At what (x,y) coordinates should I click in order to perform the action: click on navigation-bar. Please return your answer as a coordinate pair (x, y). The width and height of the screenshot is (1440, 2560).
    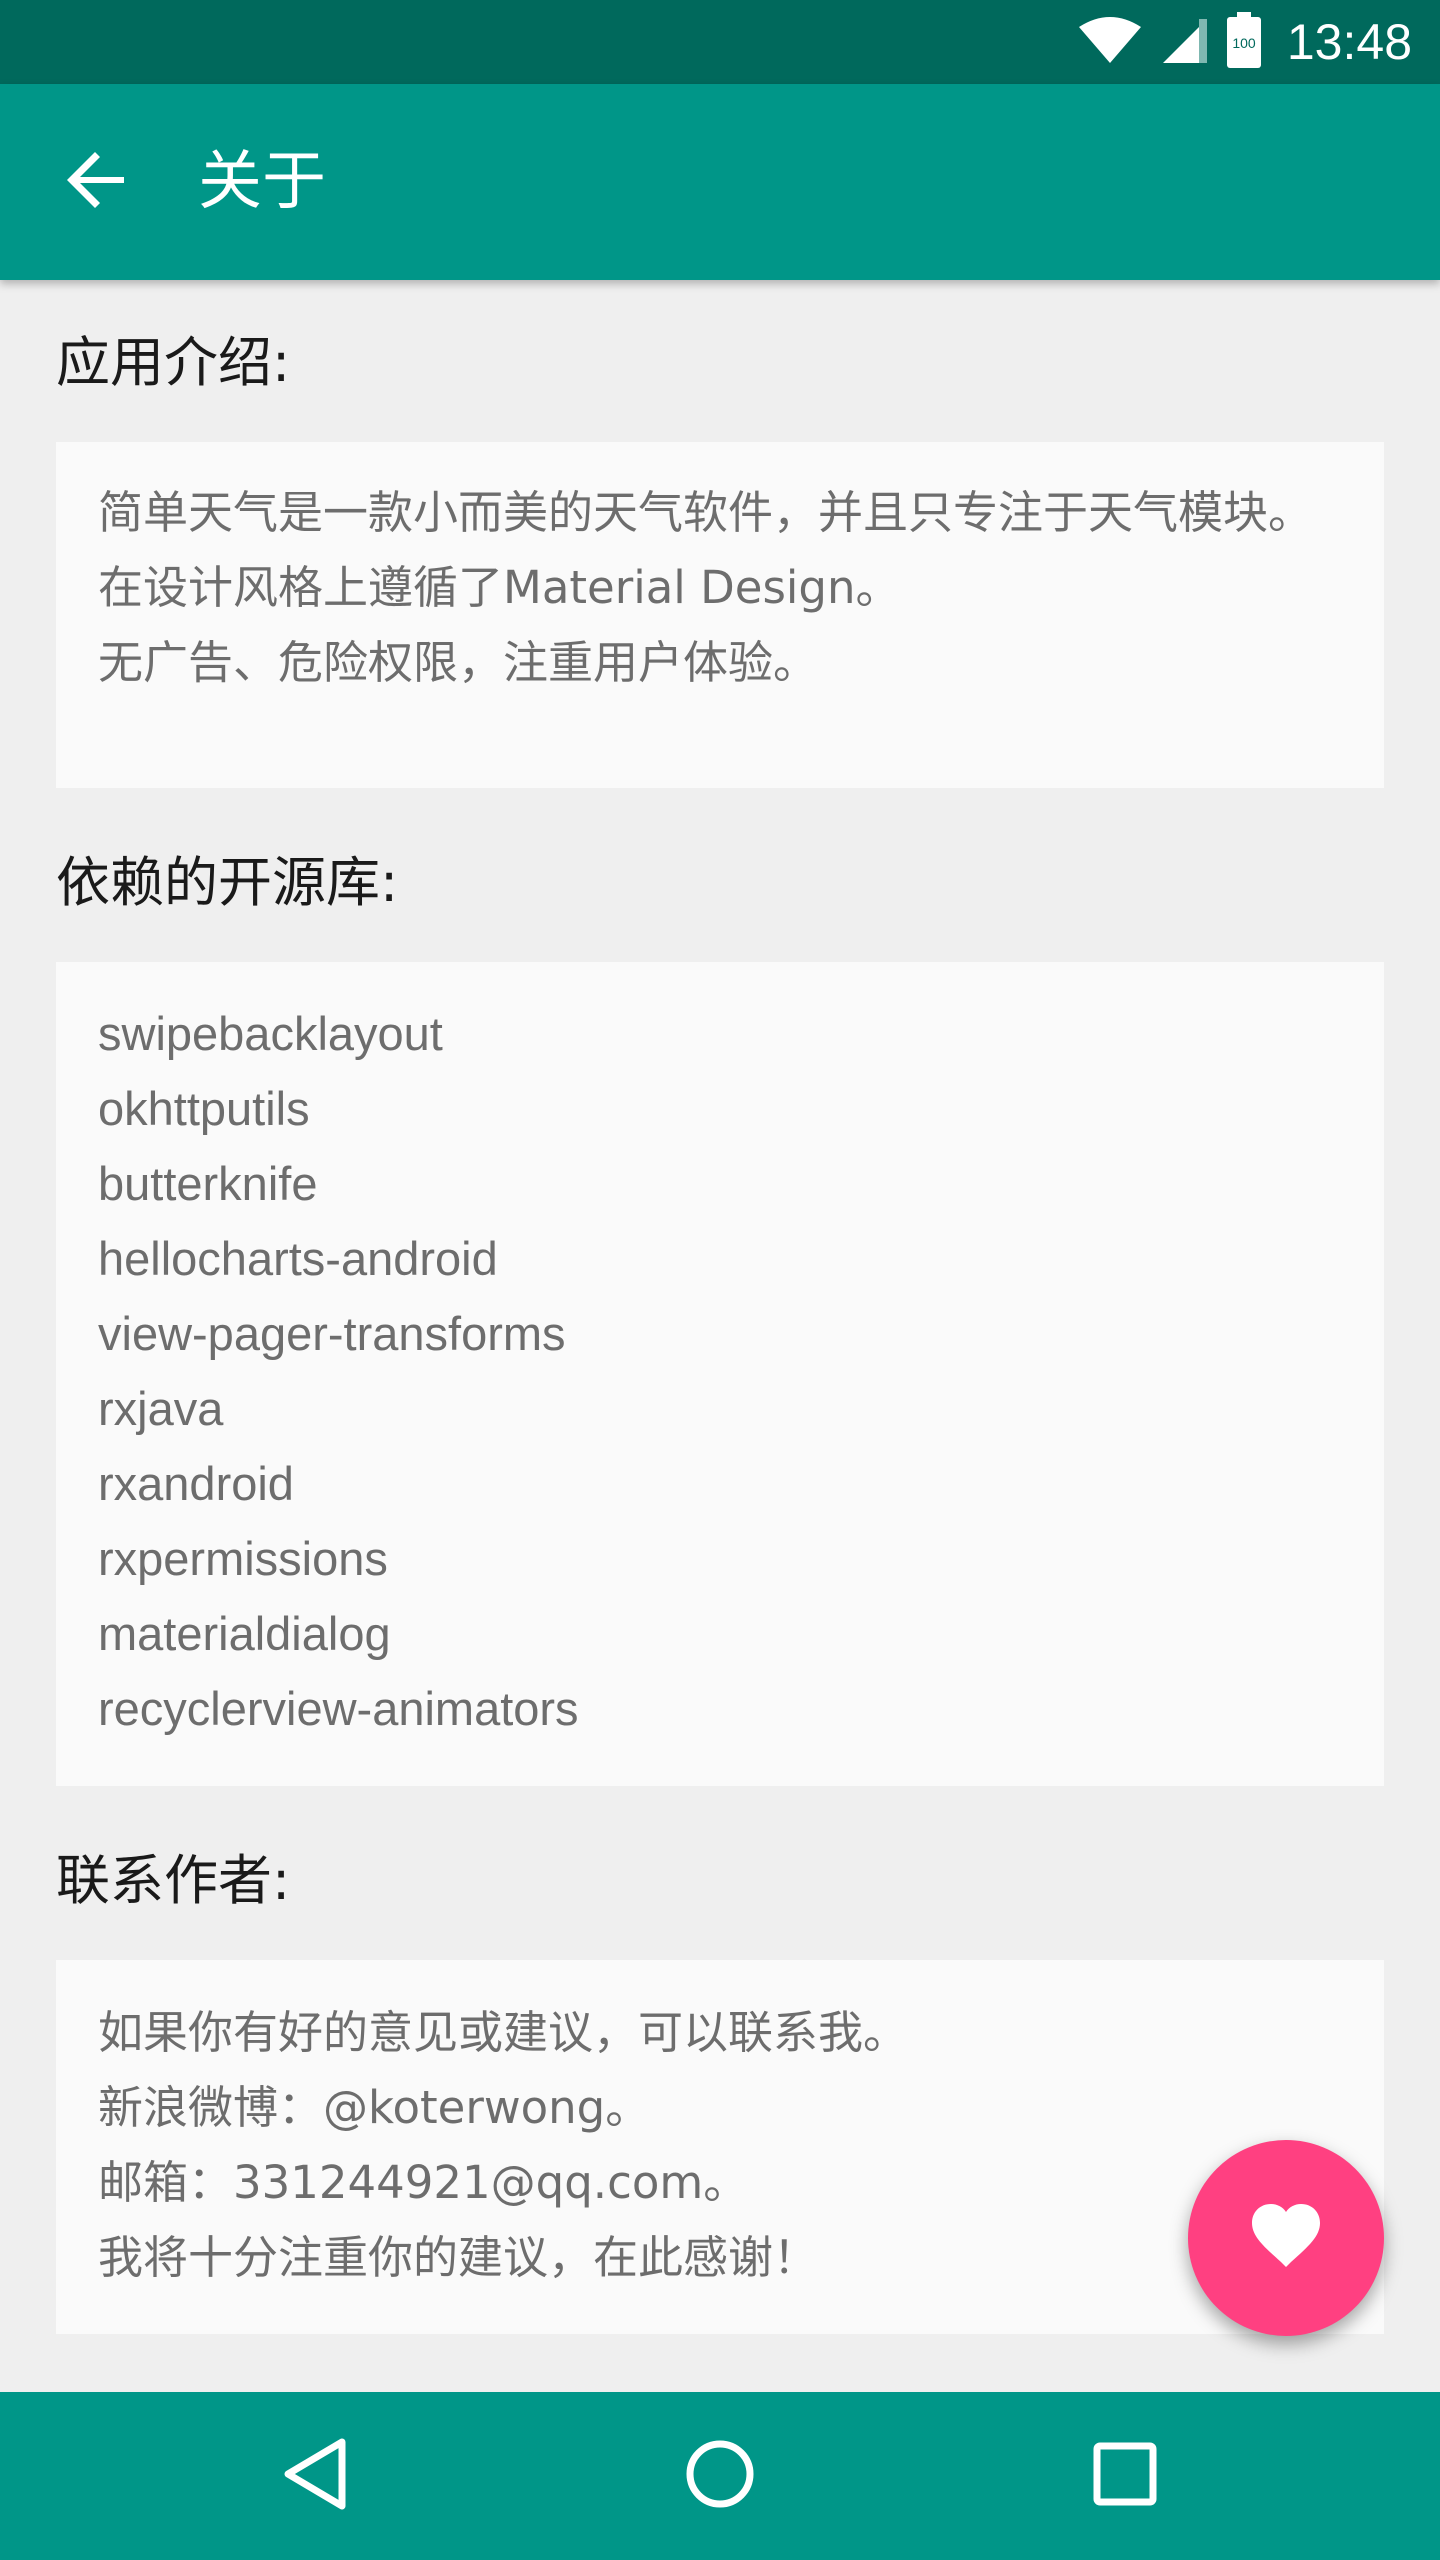
    Looking at the image, I should click on (720, 2476).